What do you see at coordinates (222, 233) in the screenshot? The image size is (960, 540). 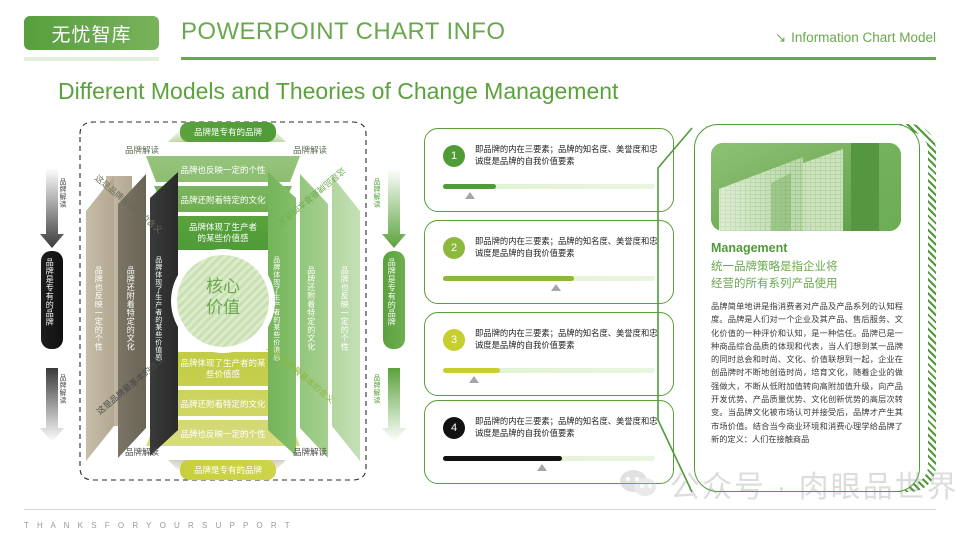 I see `diagram-top-bar-3: 品牌体现了生产者 的某些价值感` at bounding box center [222, 233].